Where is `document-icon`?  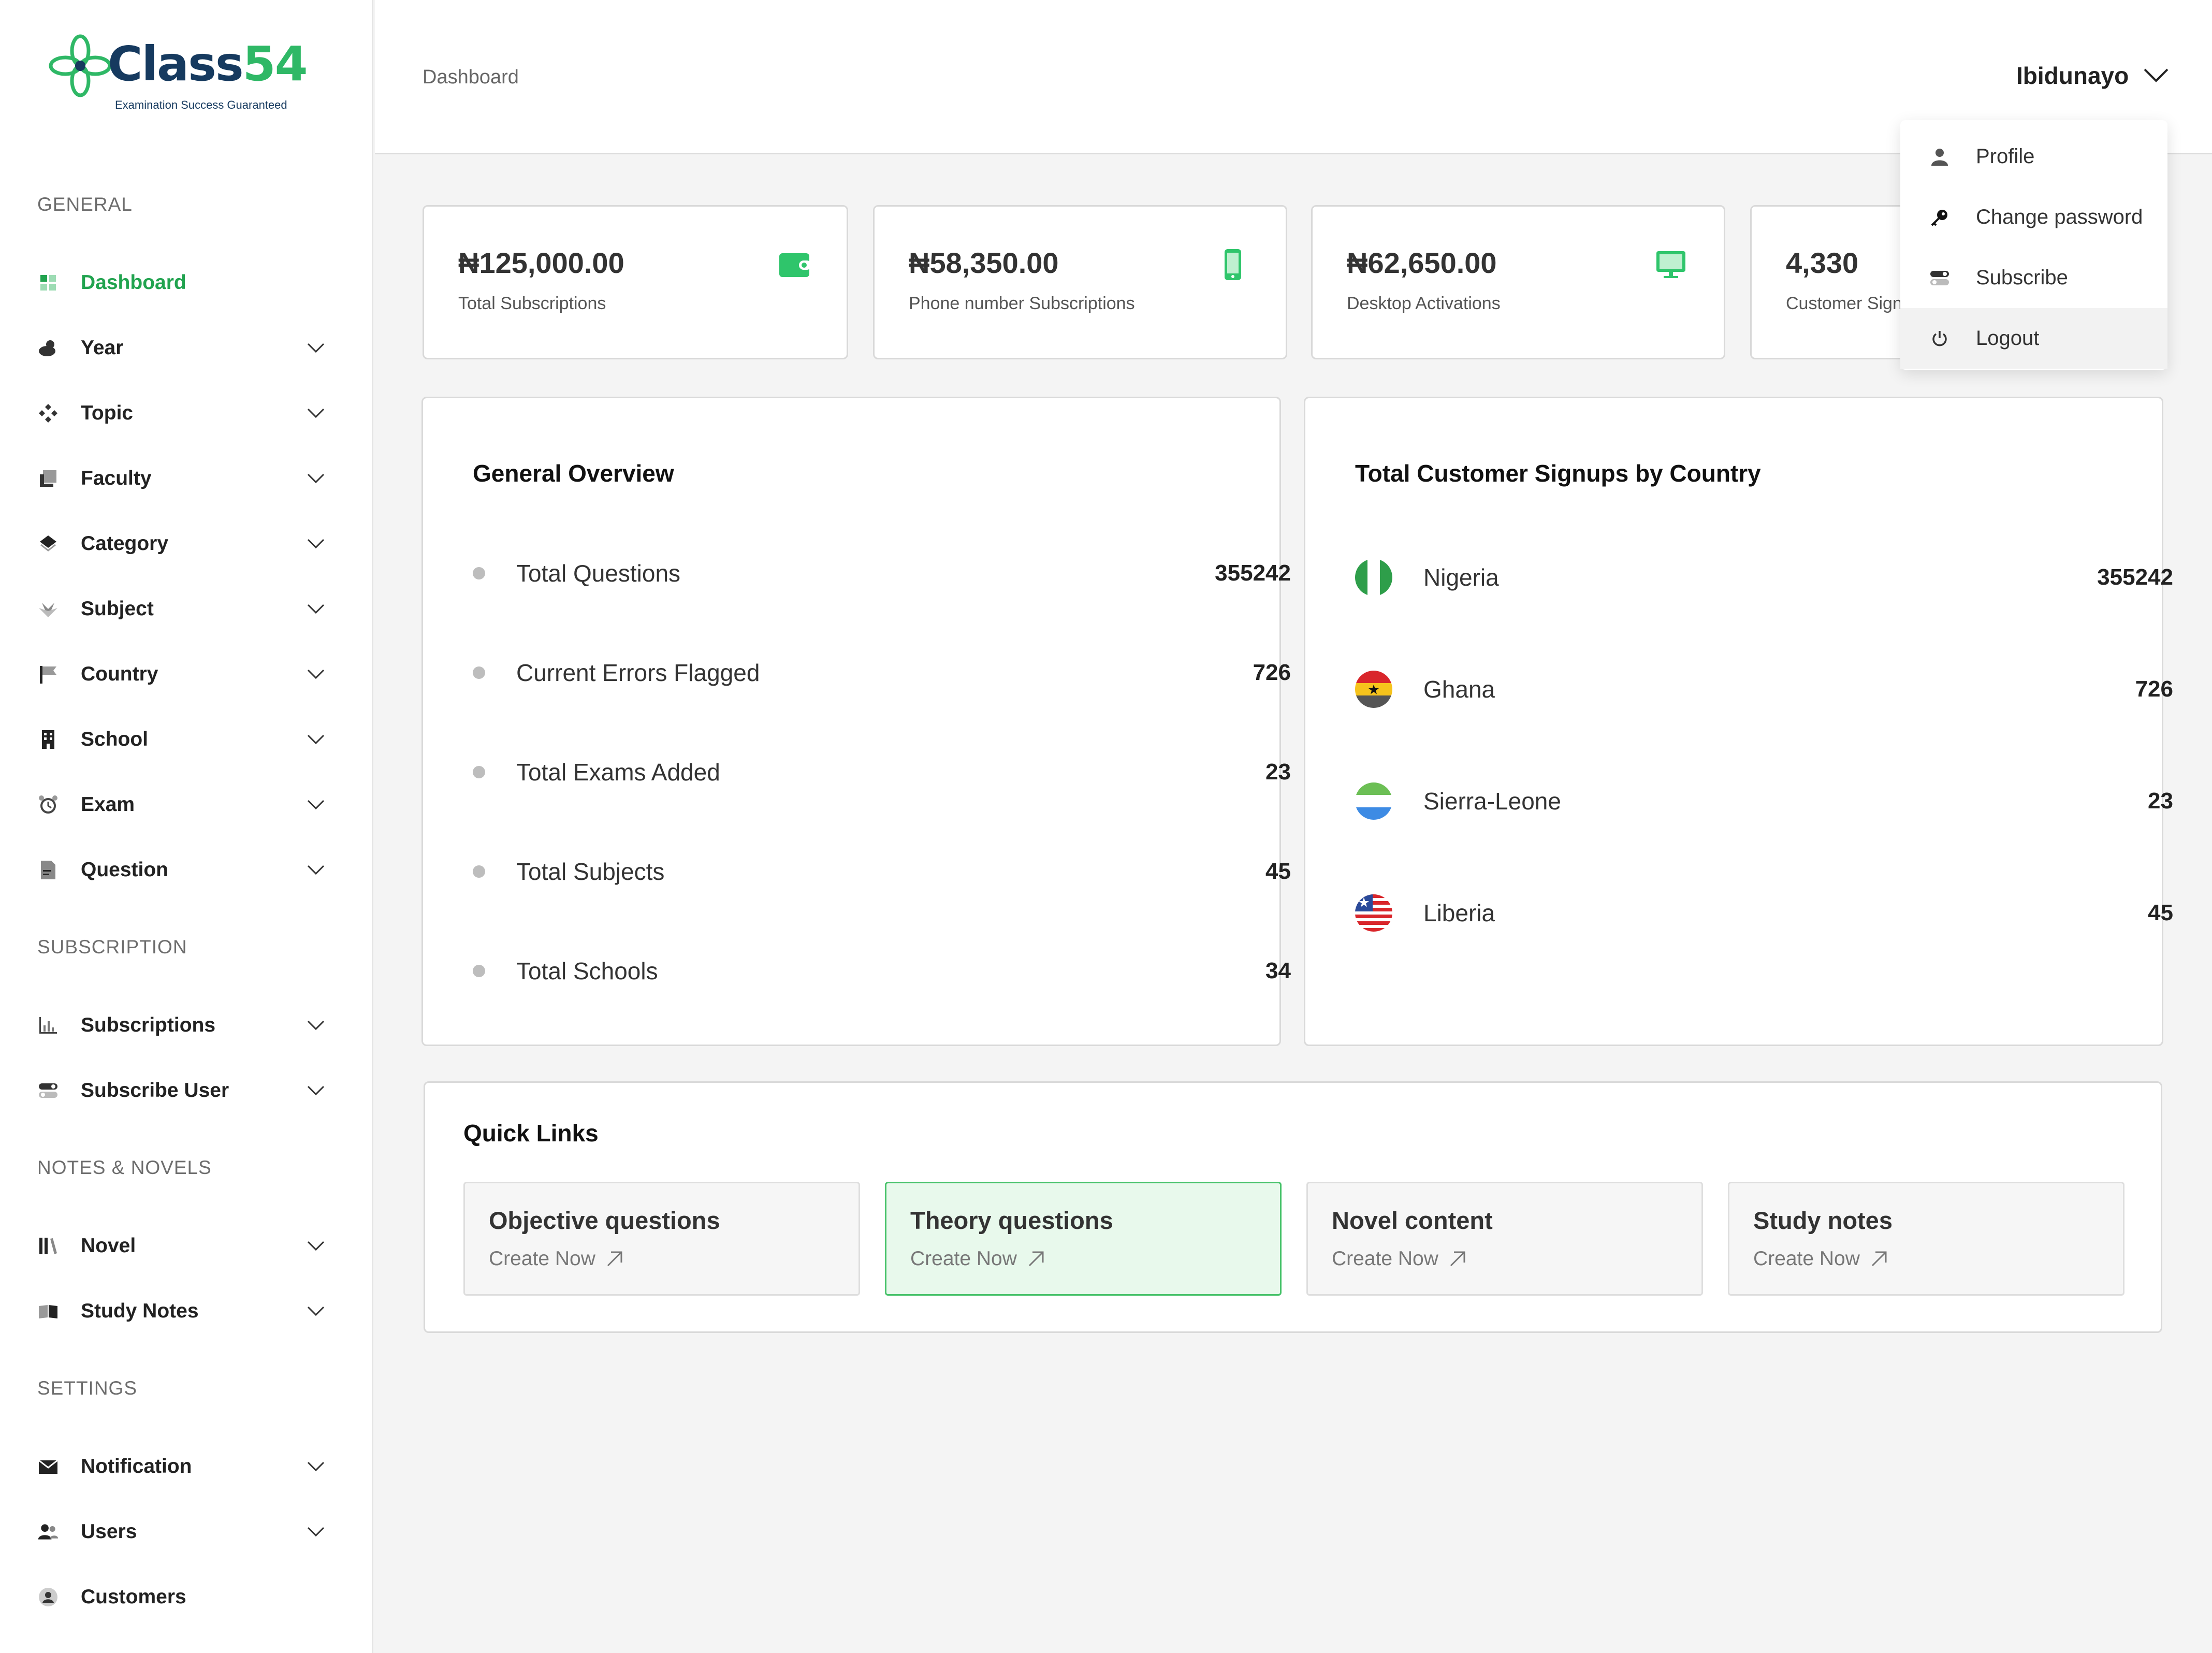
document-icon is located at coordinates (48, 870).